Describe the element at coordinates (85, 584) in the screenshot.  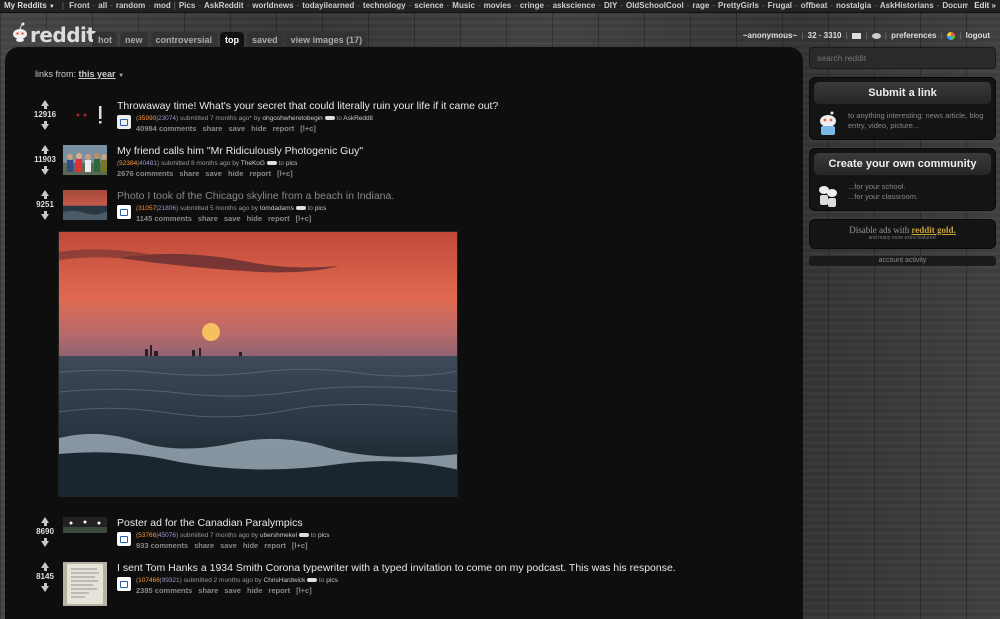
I see `thumbnail-typewriter-letter` at that location.